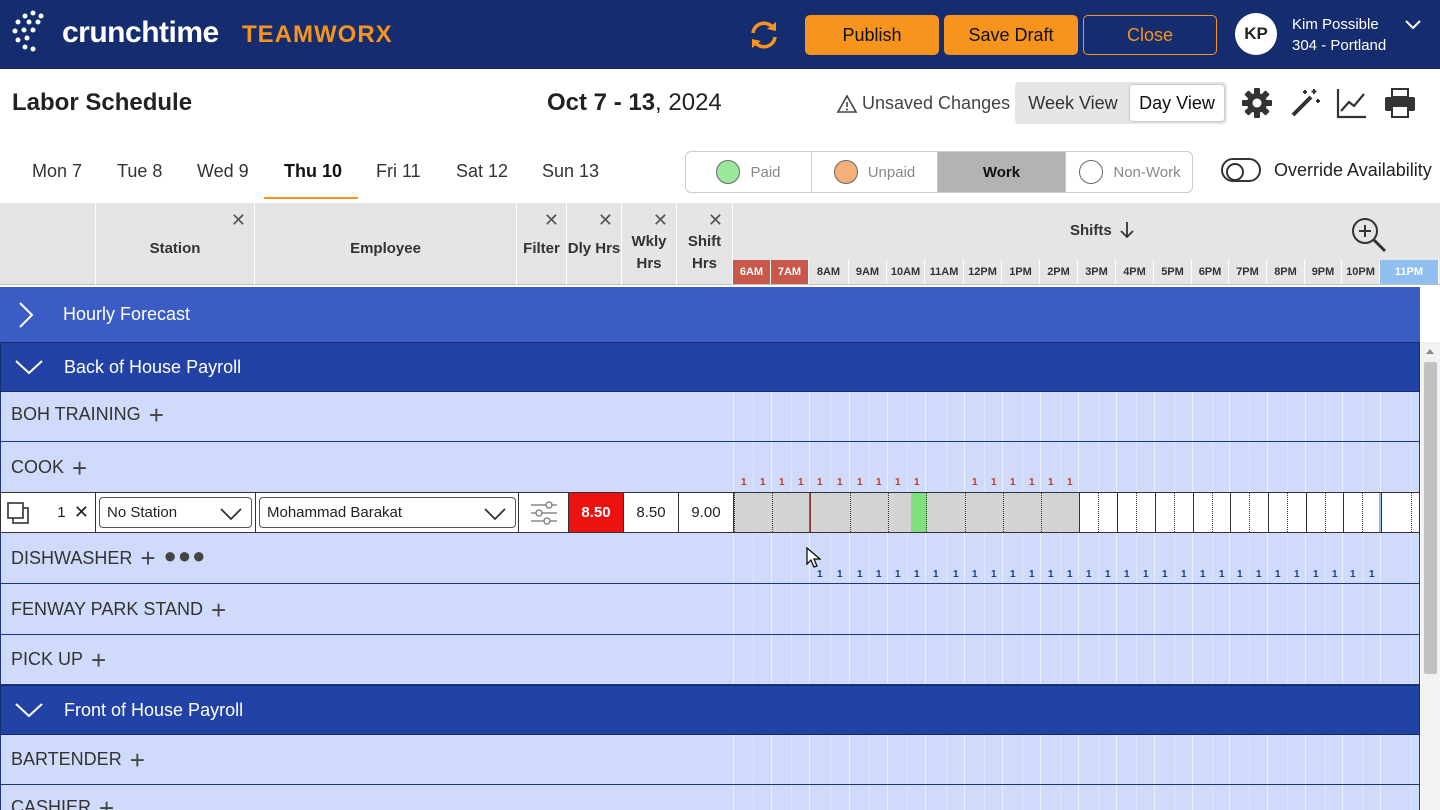  What do you see at coordinates (76, 414) in the screenshot?
I see `station-label: BOH TRAINING` at bounding box center [76, 414].